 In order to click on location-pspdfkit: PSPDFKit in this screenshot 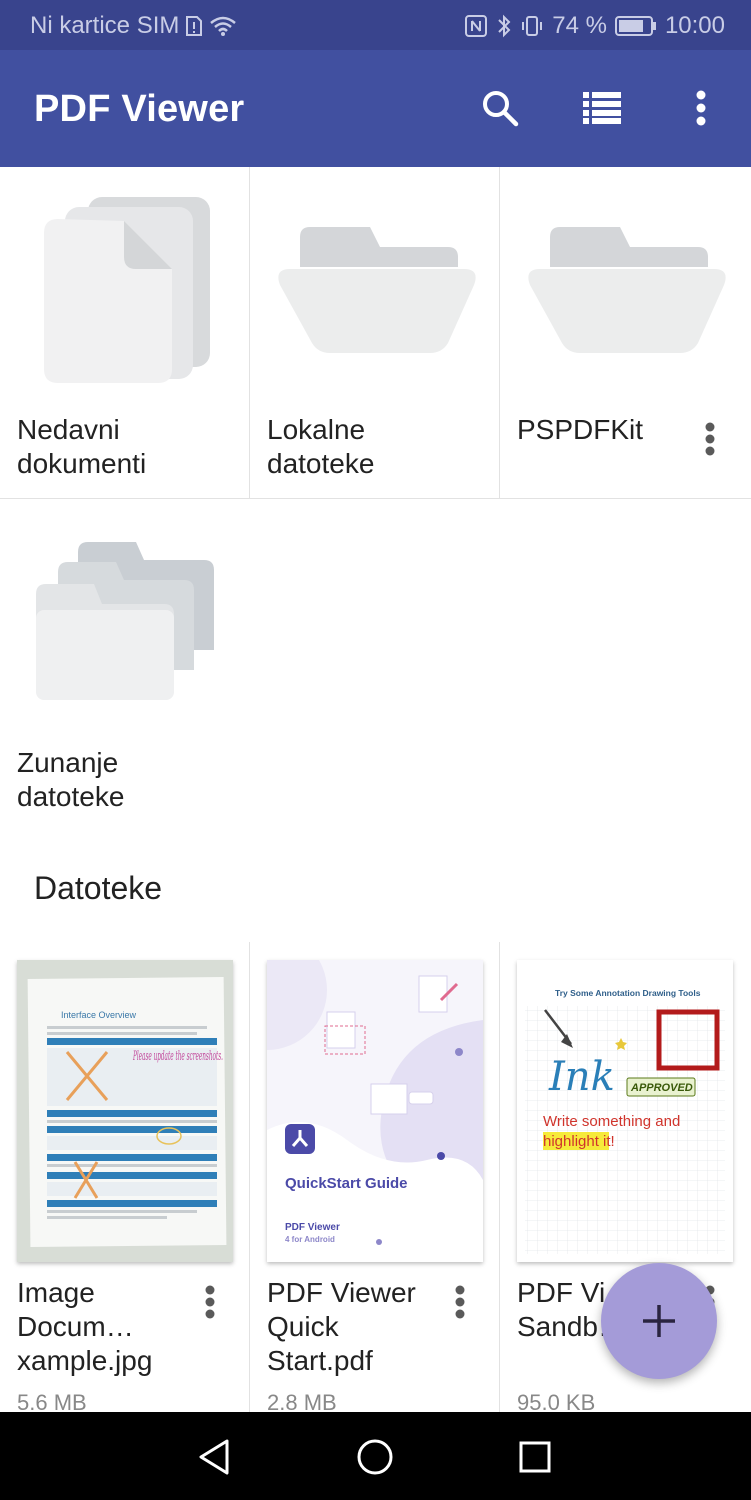, I will do `click(625, 333)`.